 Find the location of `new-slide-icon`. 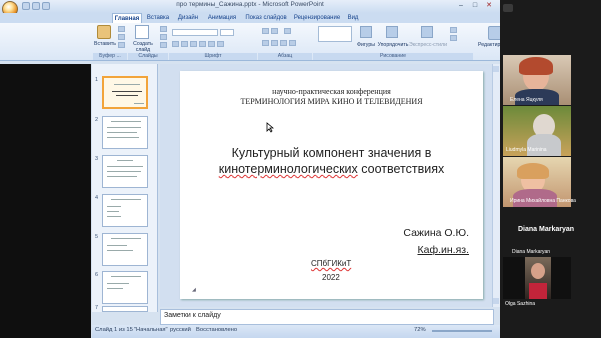

new-slide-icon is located at coordinates (142, 32).